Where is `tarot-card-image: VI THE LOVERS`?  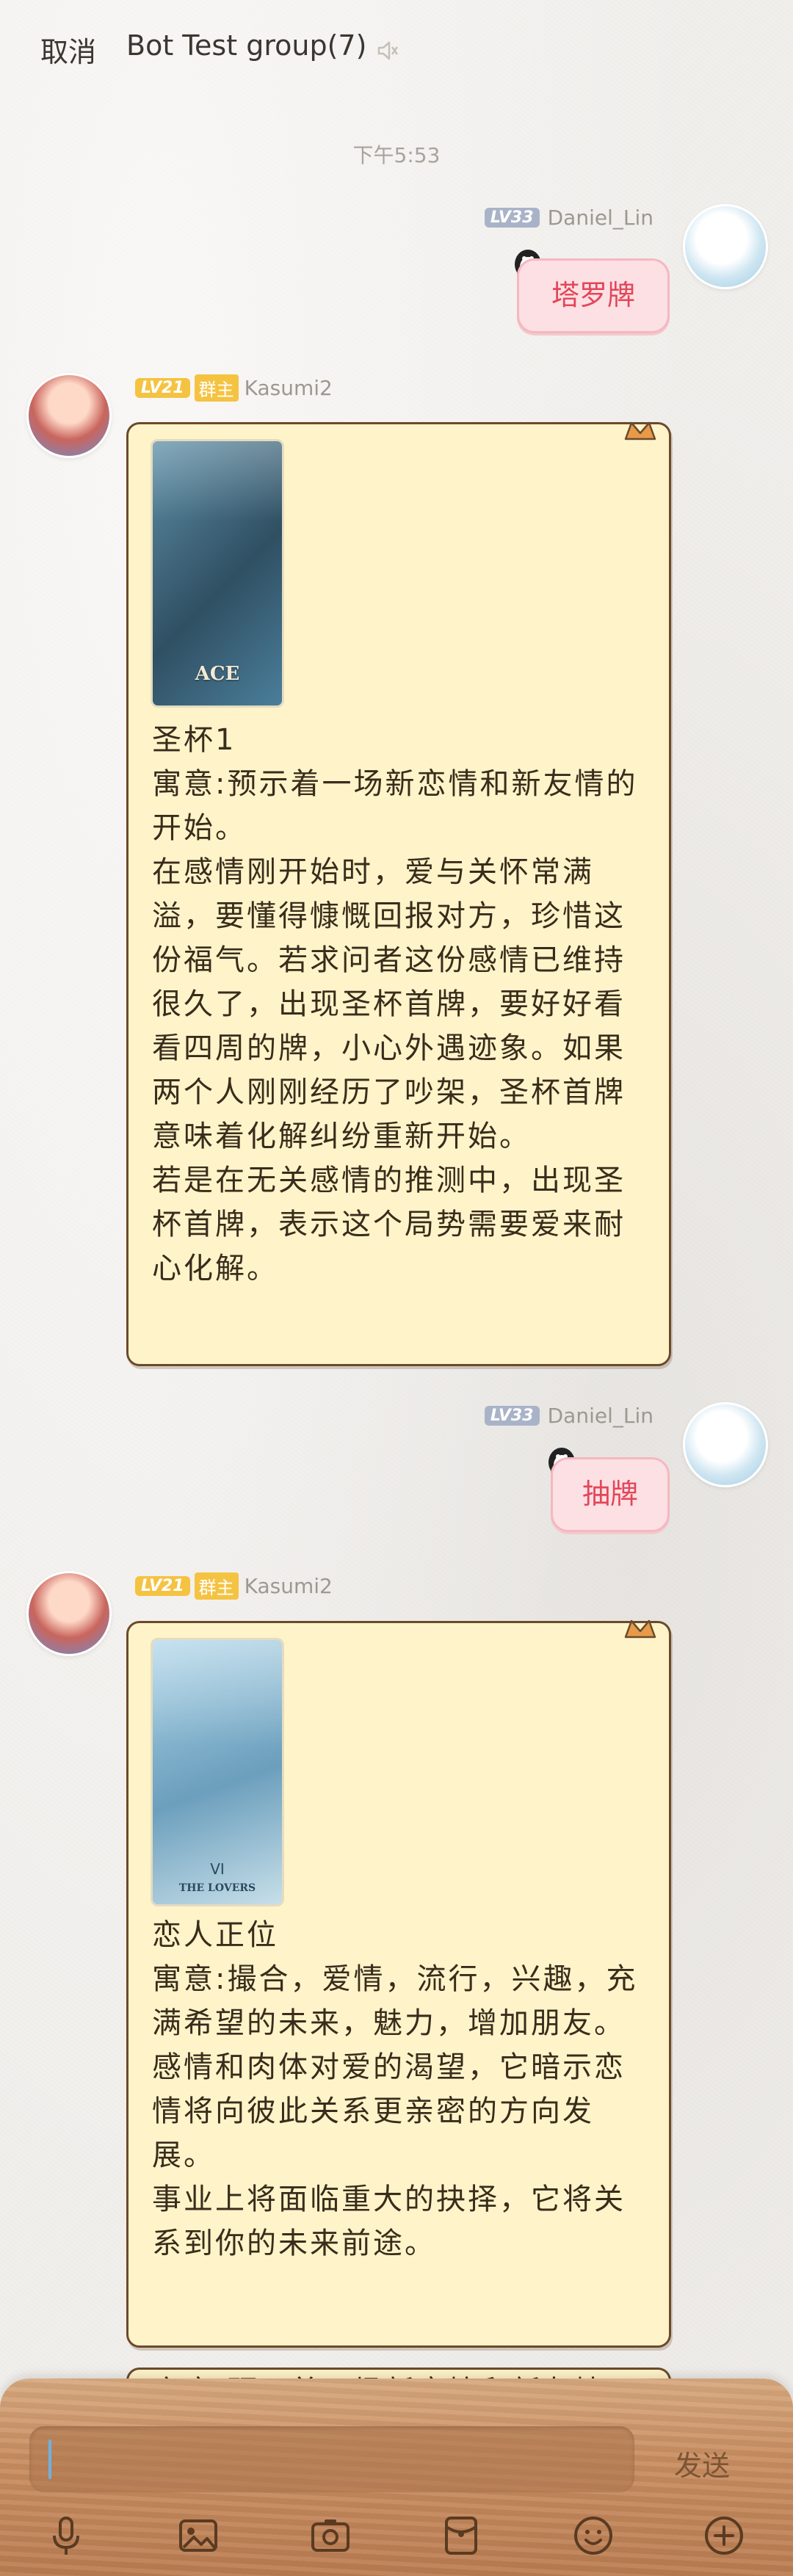
tarot-card-image: VI THE LOVERS is located at coordinates (217, 1772).